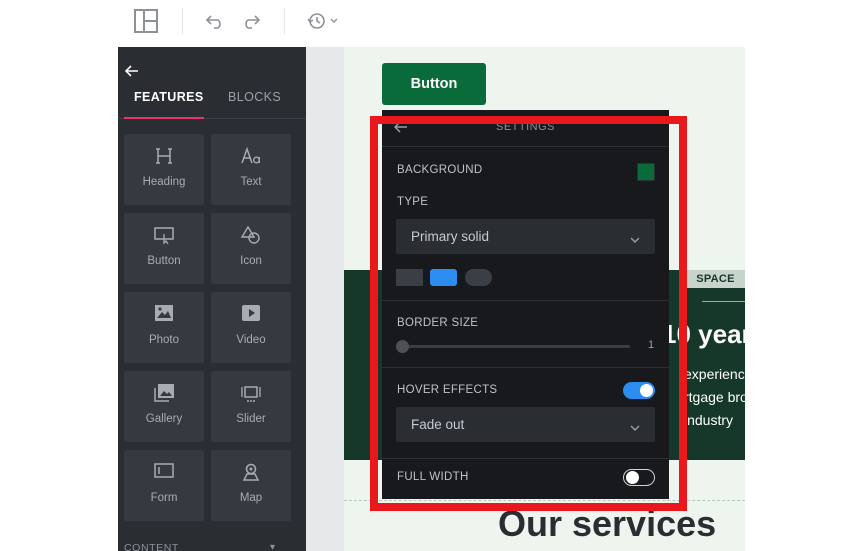 This screenshot has width=862, height=551. Describe the element at coordinates (478, 277) in the screenshot. I see `shape-pill-option` at that location.